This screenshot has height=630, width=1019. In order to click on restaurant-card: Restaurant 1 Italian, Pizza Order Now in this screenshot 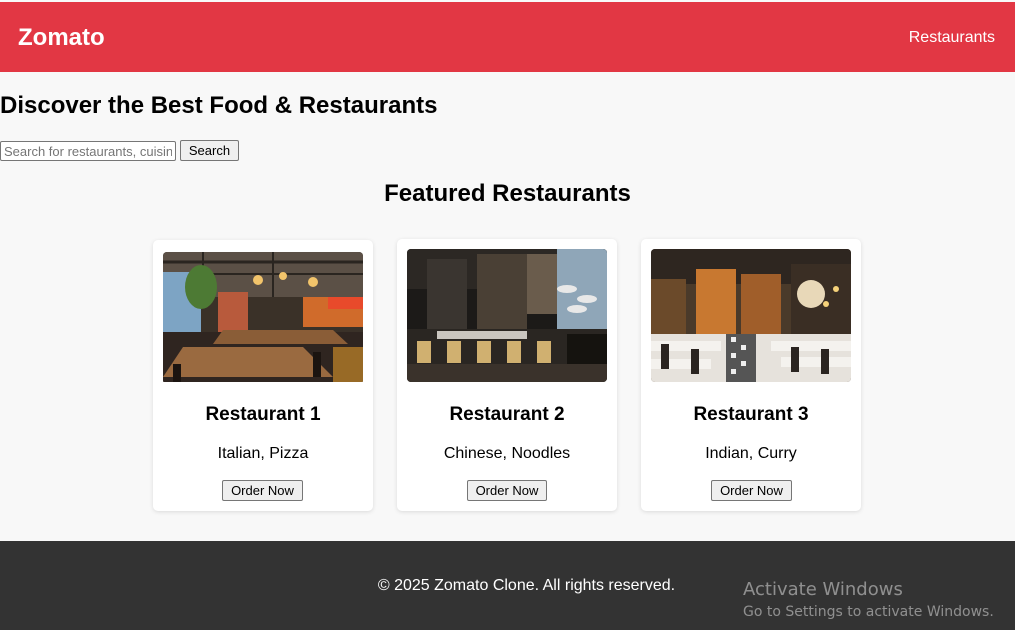, I will do `click(263, 375)`.